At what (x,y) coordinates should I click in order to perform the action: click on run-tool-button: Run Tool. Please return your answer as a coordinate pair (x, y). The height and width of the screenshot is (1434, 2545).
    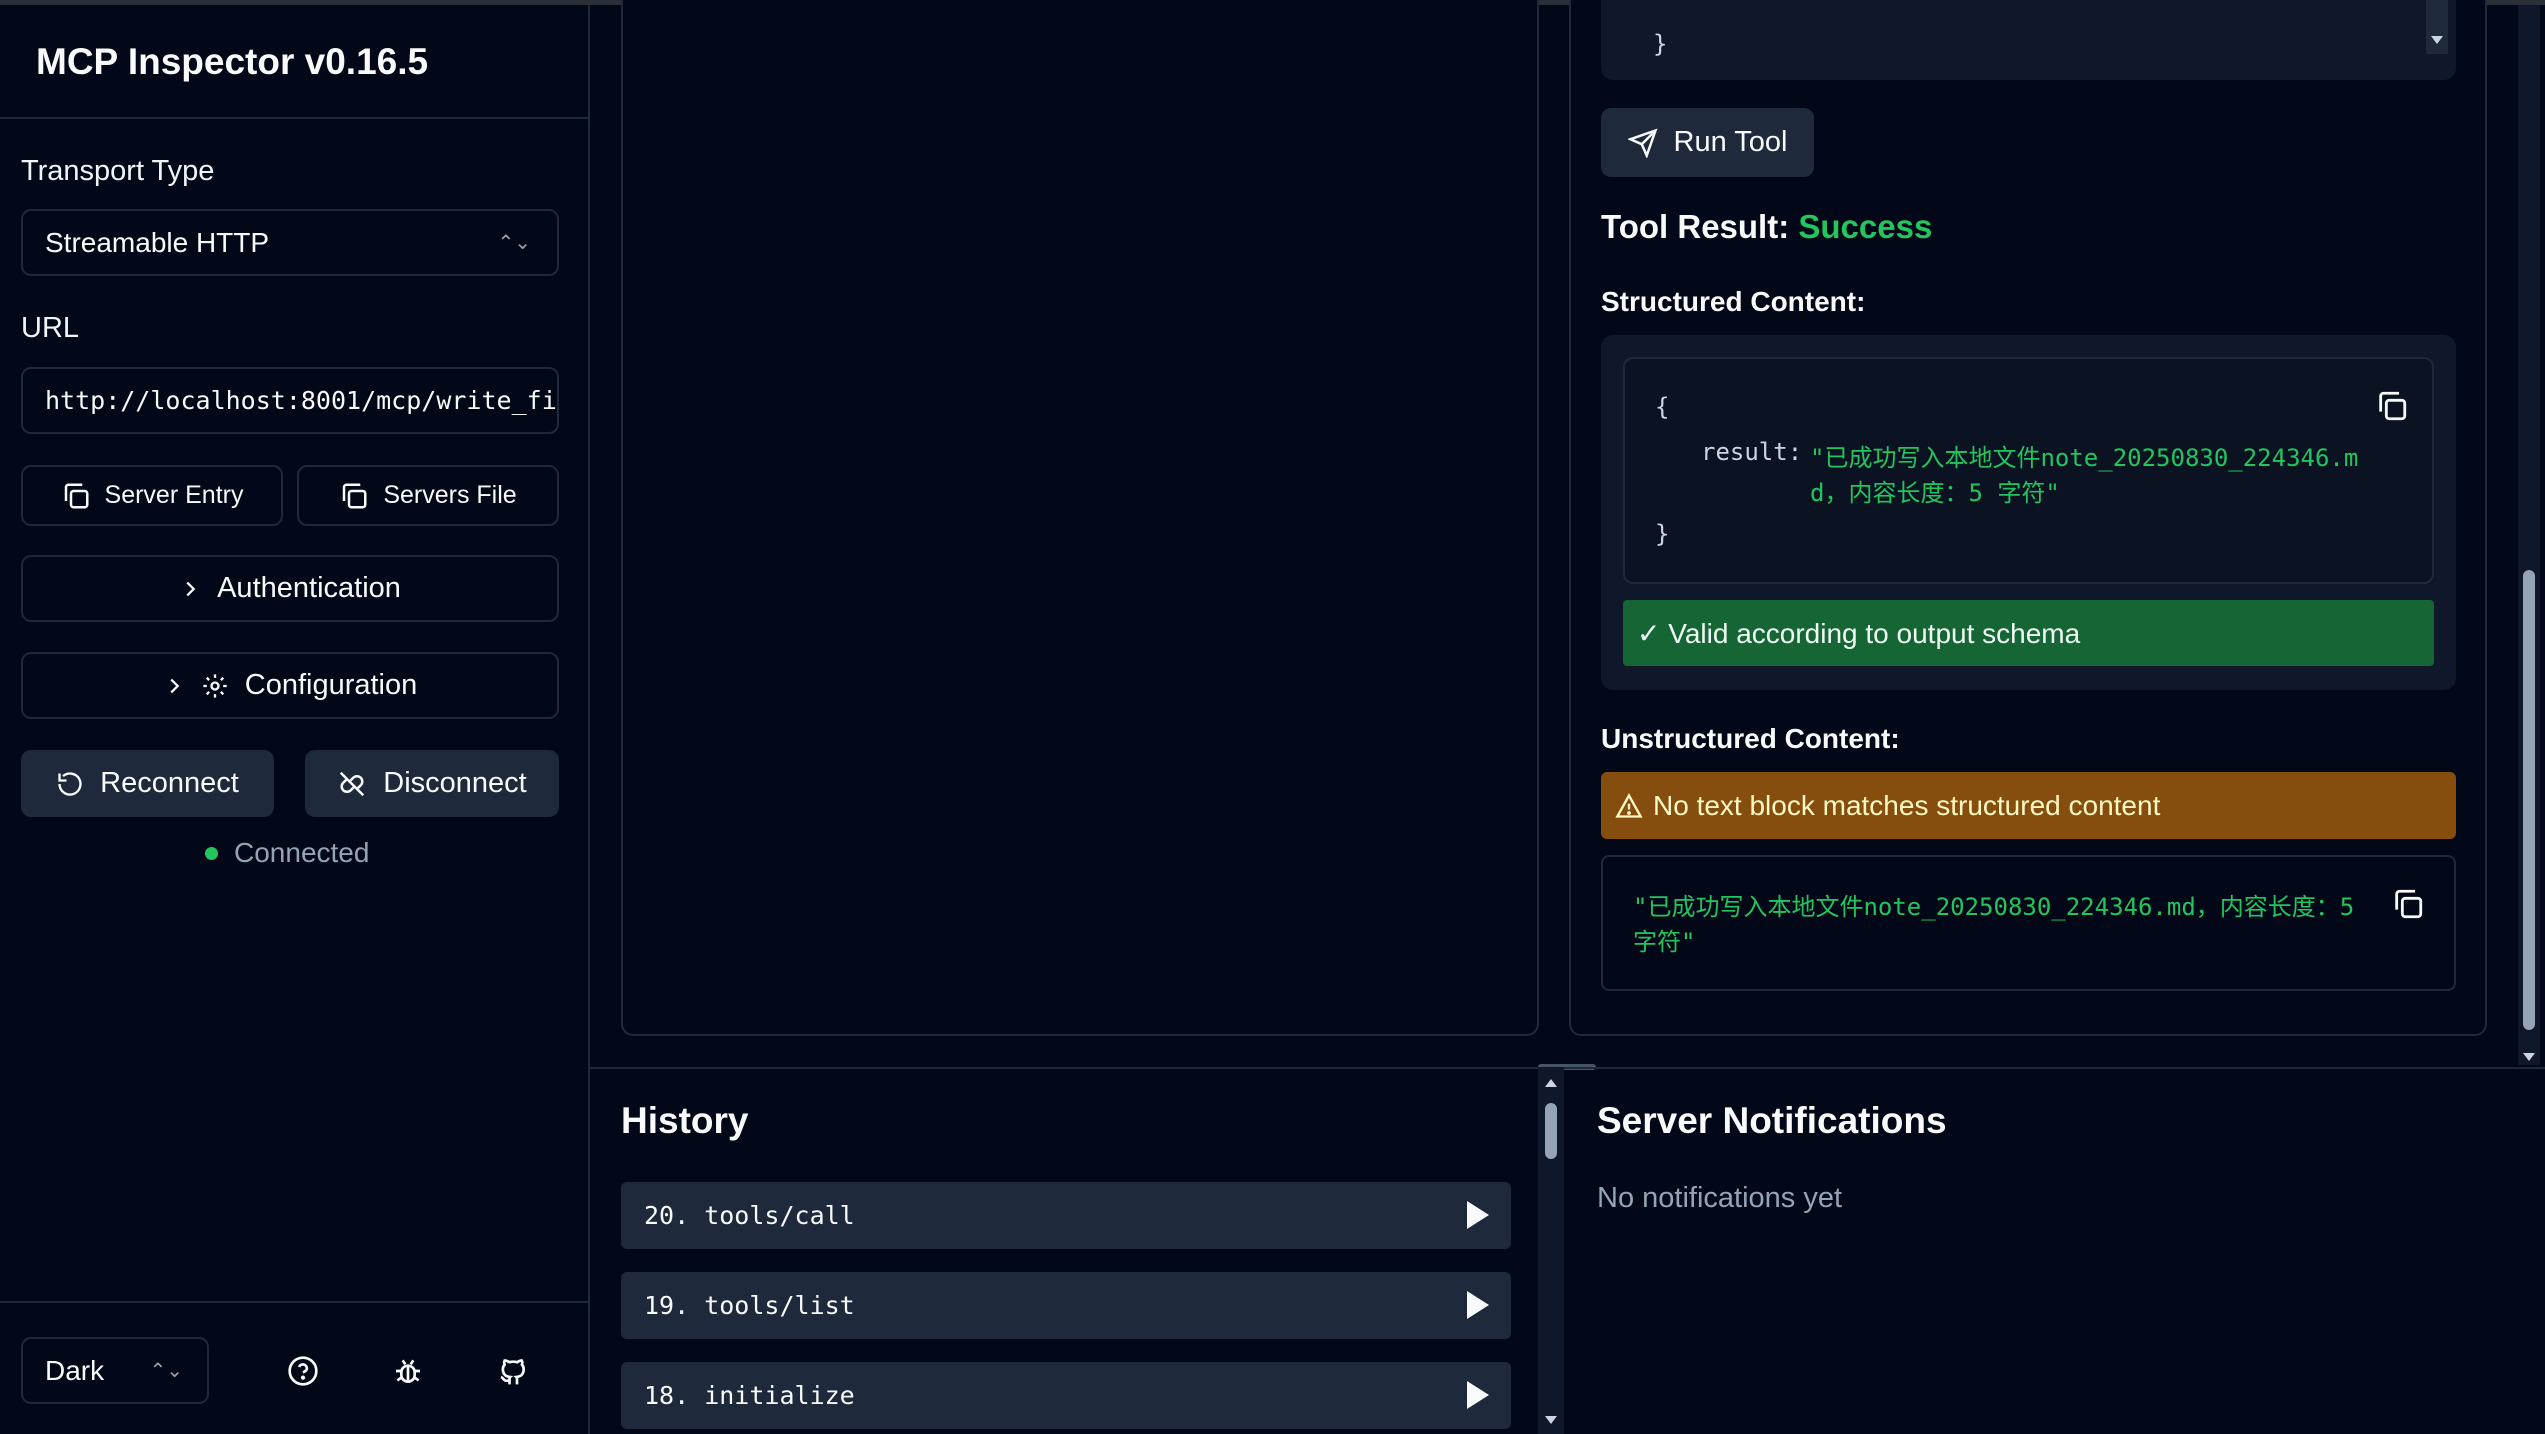
    Looking at the image, I should click on (1707, 142).